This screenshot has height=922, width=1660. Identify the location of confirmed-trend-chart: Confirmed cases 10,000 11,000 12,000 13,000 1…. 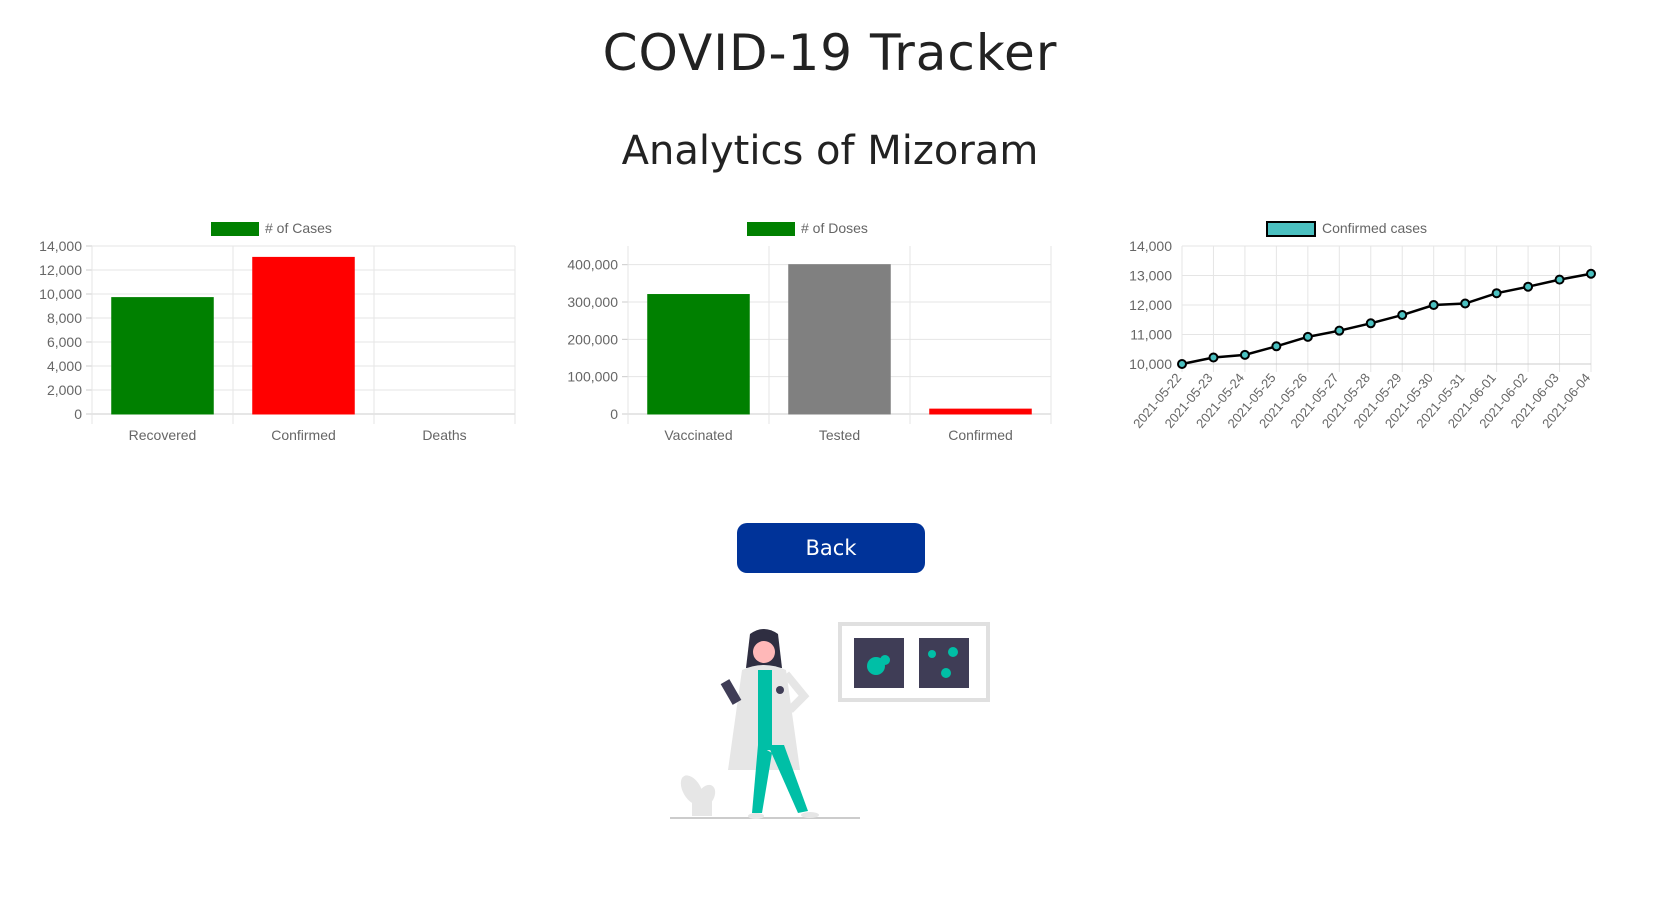
(1366, 351).